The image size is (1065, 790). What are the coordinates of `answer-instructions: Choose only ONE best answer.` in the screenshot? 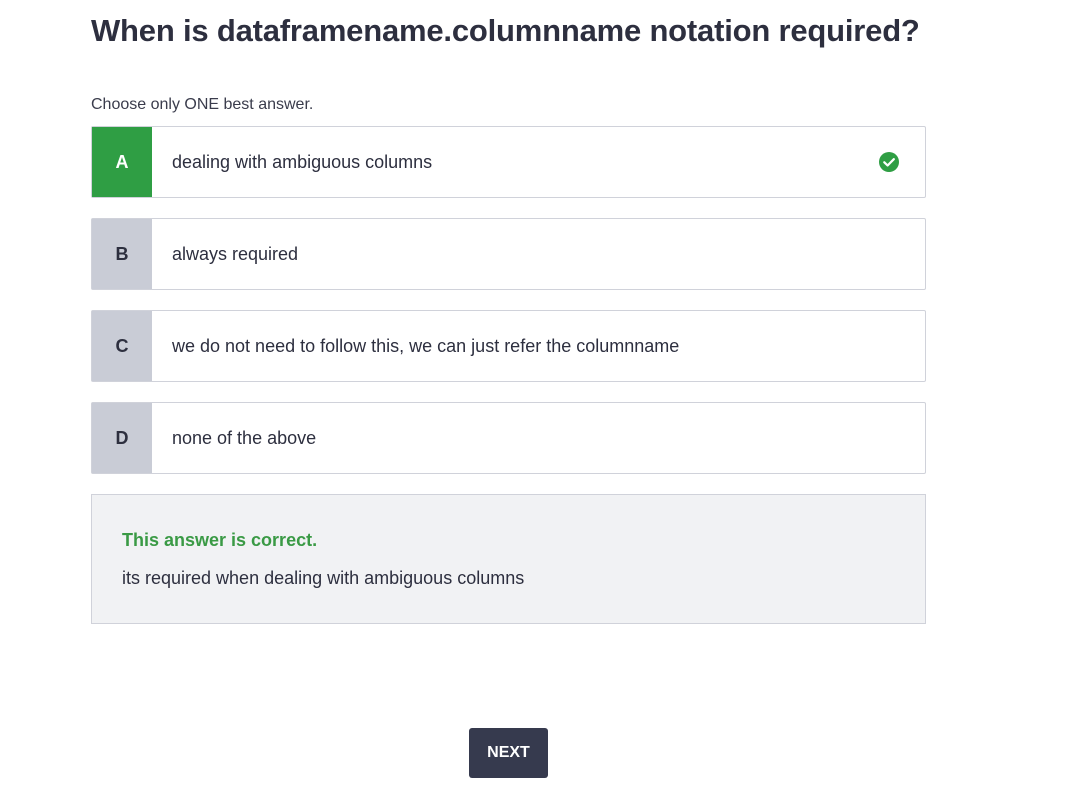 It's located at (202, 104).